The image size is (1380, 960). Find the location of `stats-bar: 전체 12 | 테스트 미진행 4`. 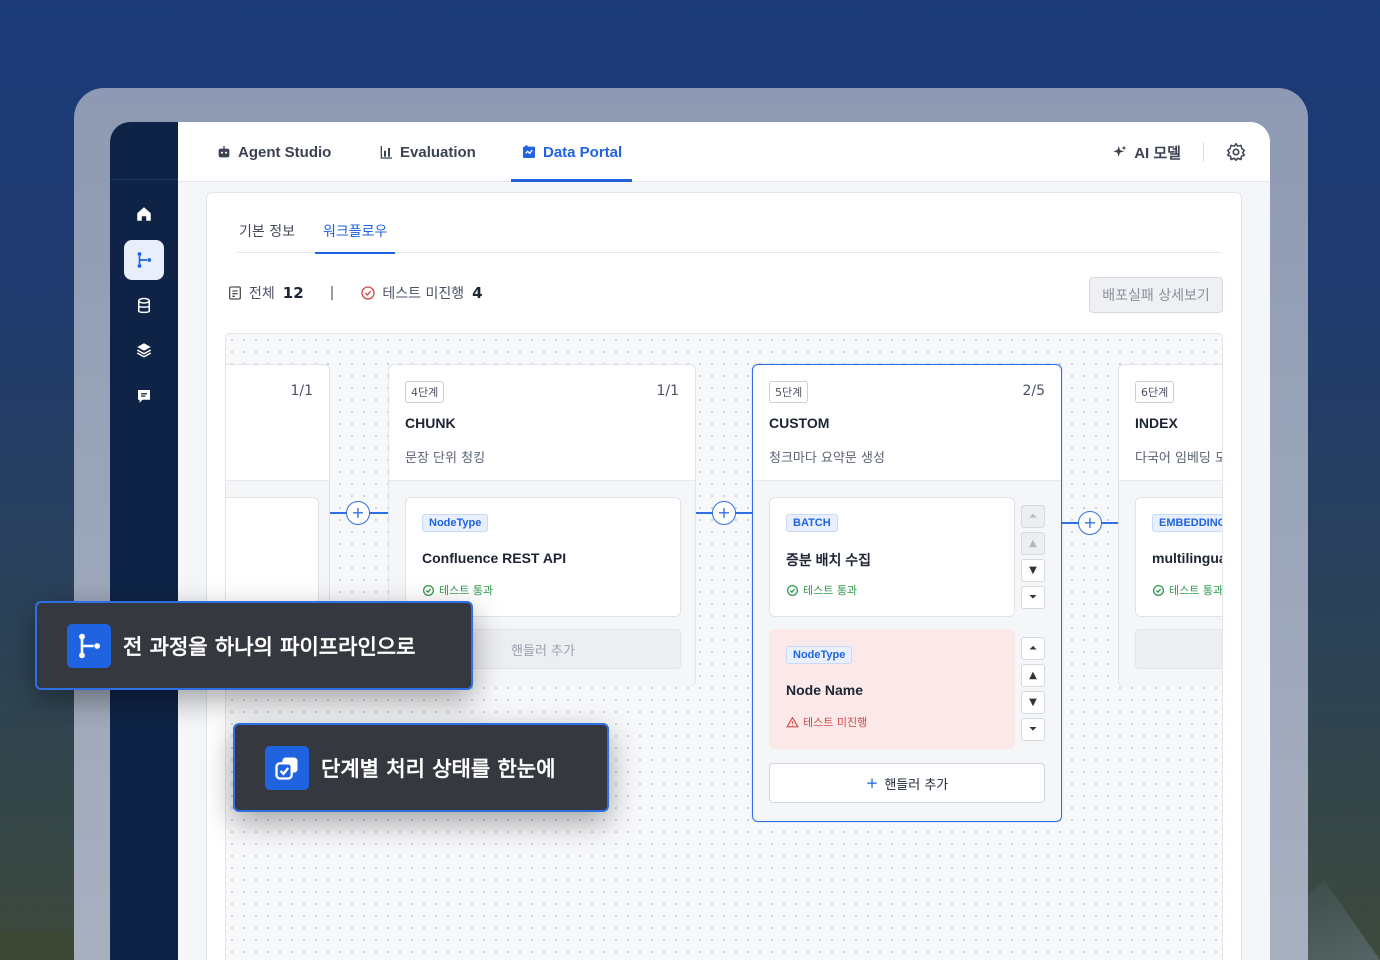

stats-bar: 전체 12 | 테스트 미진행 4 is located at coordinates (355, 293).